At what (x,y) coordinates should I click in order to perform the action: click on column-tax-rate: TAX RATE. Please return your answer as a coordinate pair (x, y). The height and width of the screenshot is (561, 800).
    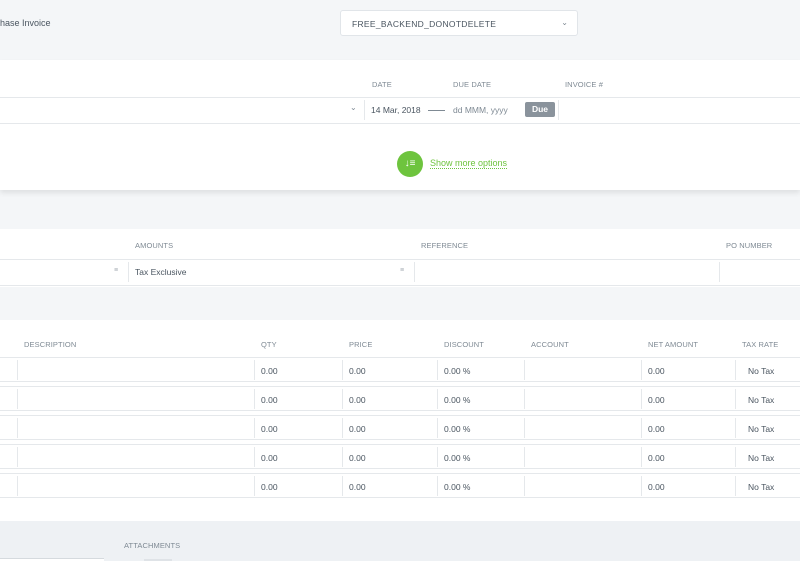
    Looking at the image, I should click on (760, 344).